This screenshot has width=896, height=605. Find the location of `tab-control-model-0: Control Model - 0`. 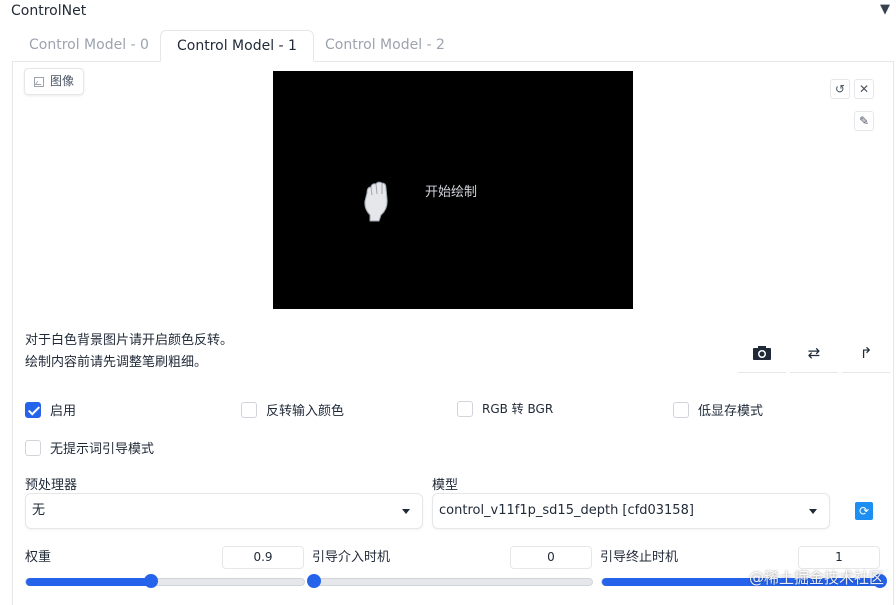

tab-control-model-0: Control Model - 0 is located at coordinates (89, 45).